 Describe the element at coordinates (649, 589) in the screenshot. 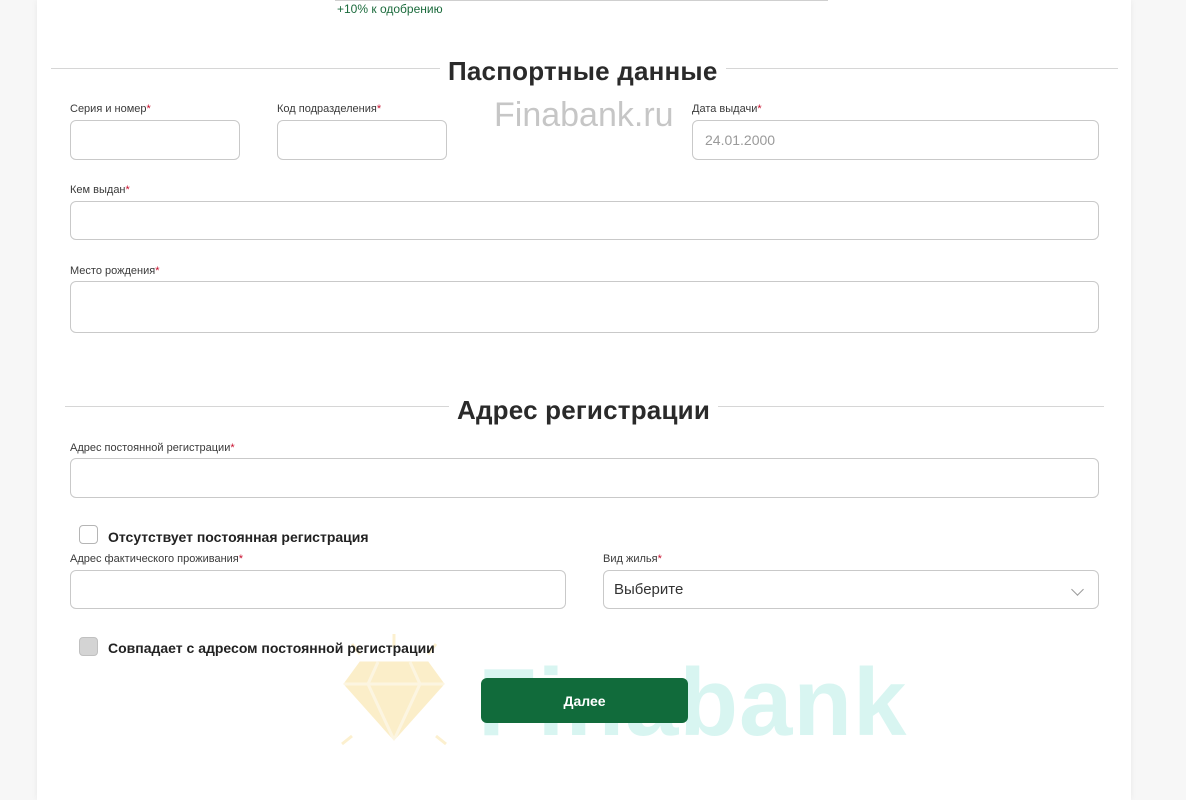

I see `housing-type-value: Выберите` at that location.